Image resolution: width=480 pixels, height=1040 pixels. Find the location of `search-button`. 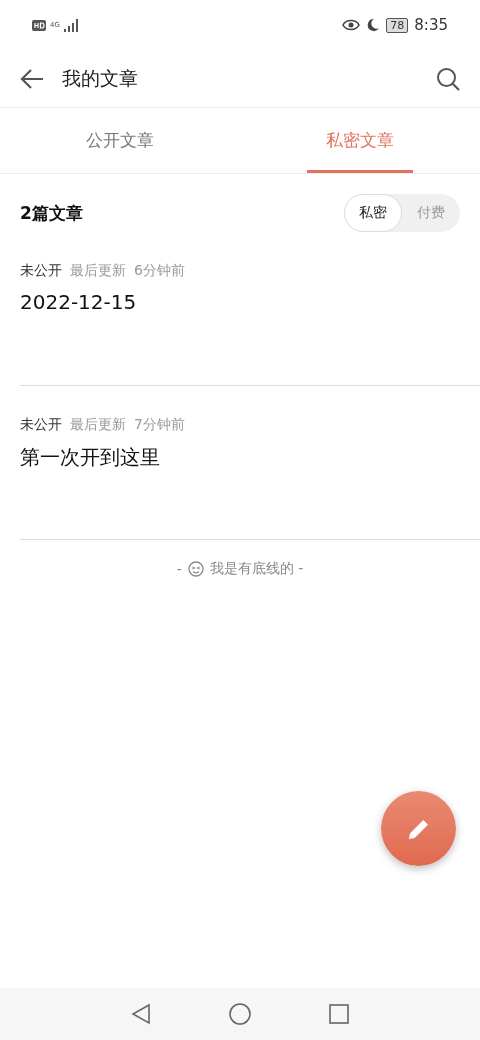

search-button is located at coordinates (448, 78).